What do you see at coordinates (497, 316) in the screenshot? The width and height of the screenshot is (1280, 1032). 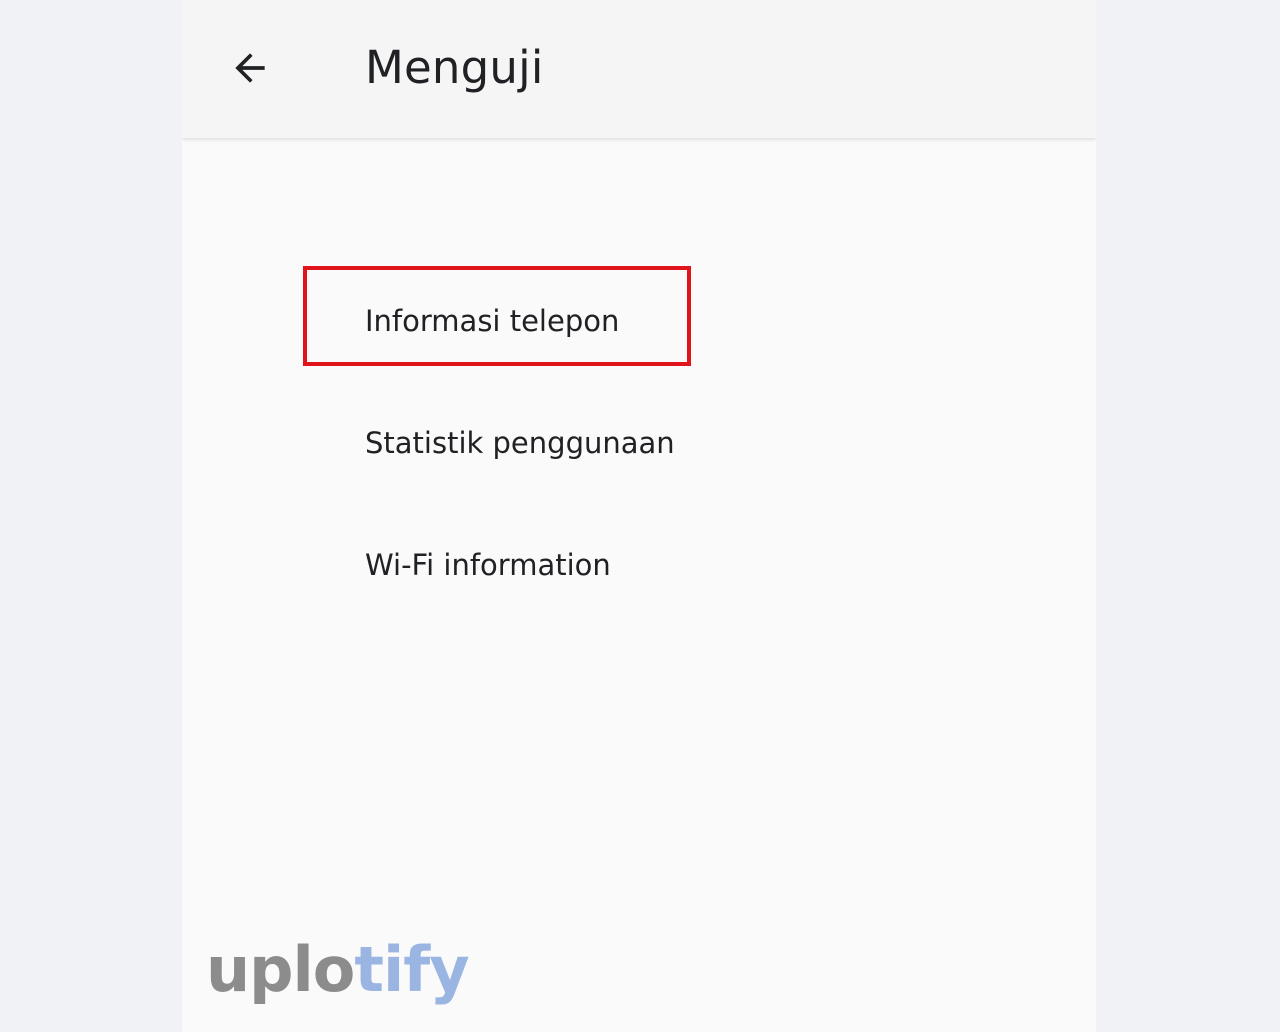 I see `highlight-annotation-box` at bounding box center [497, 316].